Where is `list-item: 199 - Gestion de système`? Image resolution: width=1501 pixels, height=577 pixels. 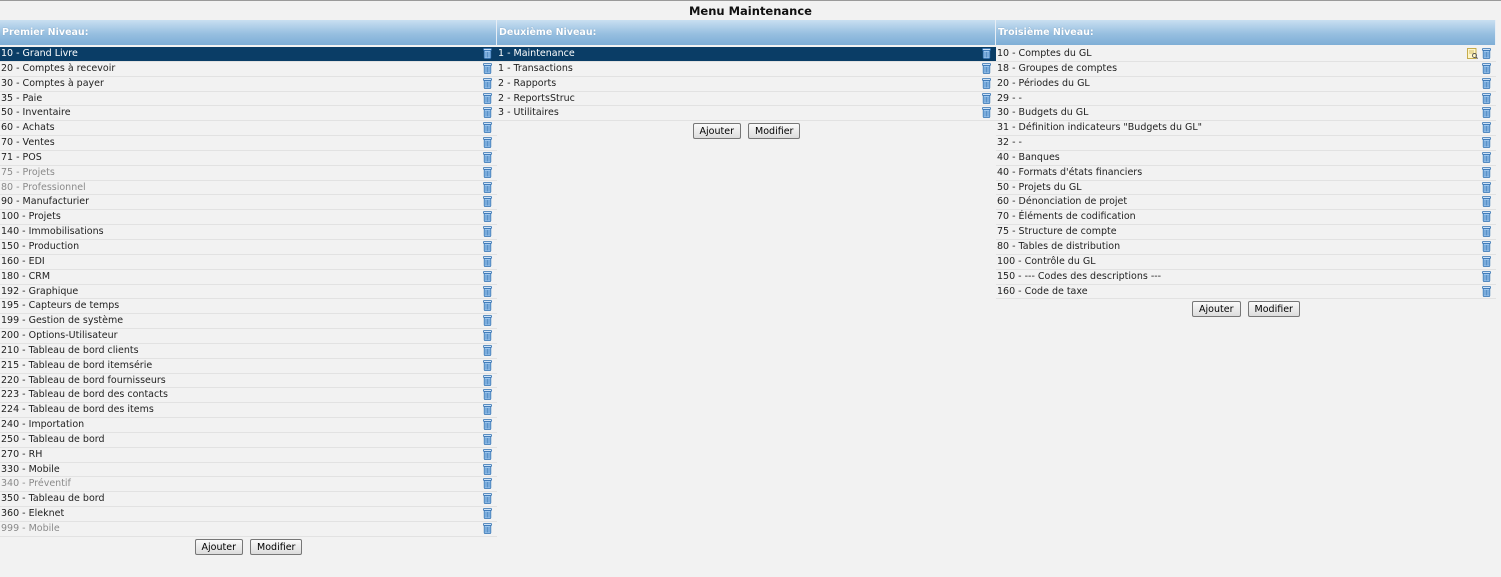 list-item: 199 - Gestion de système is located at coordinates (248, 322).